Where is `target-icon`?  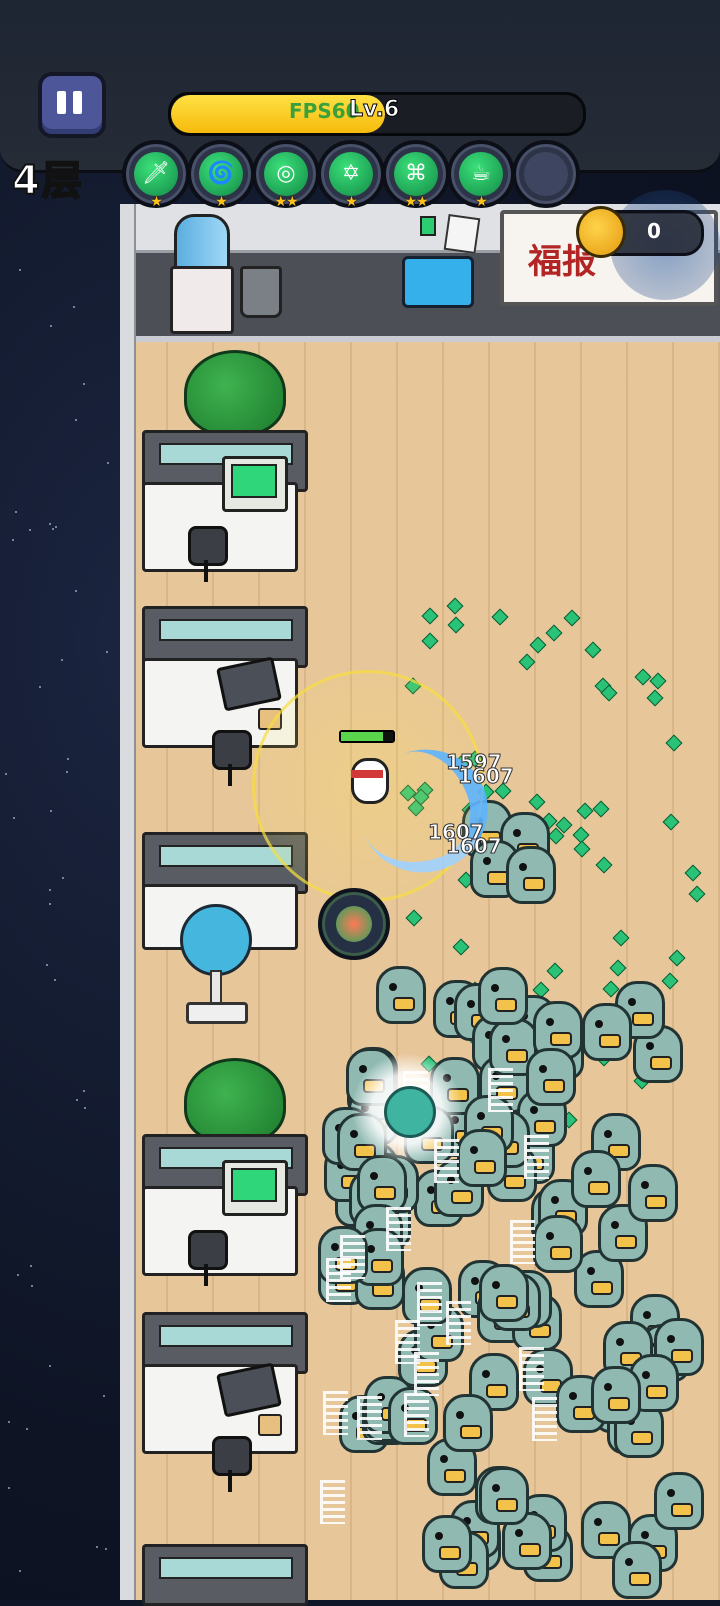
target-icon is located at coordinates (354, 924).